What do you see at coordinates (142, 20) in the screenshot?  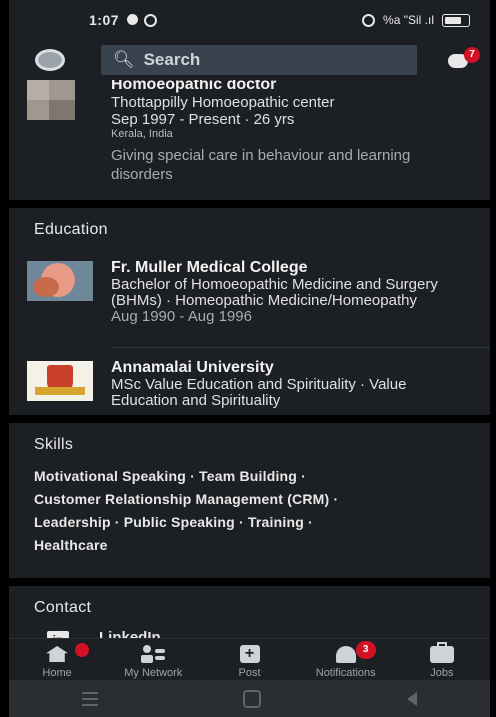 I see `status-notification-icons` at bounding box center [142, 20].